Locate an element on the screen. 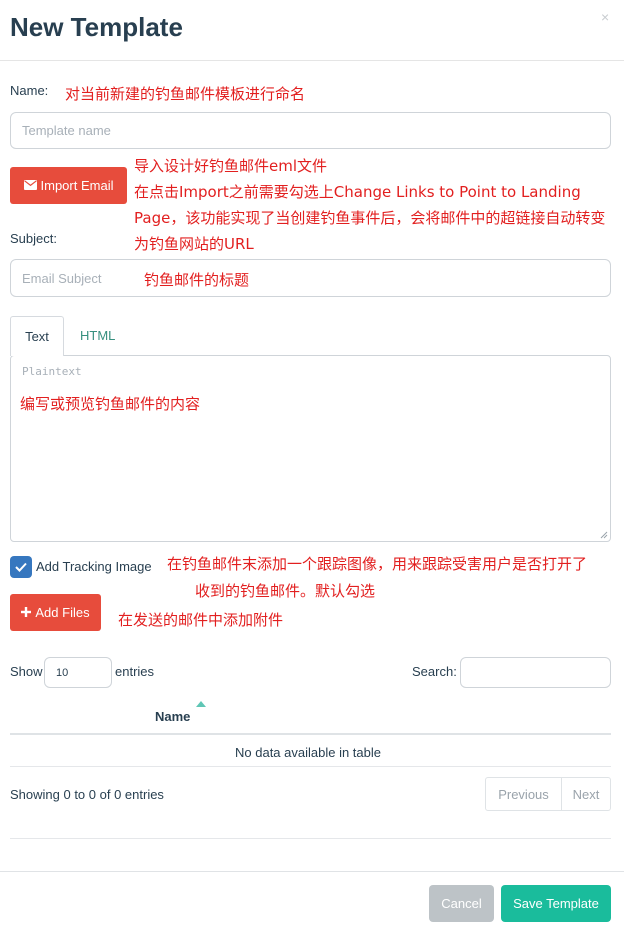  envelope-icon is located at coordinates (30, 185).